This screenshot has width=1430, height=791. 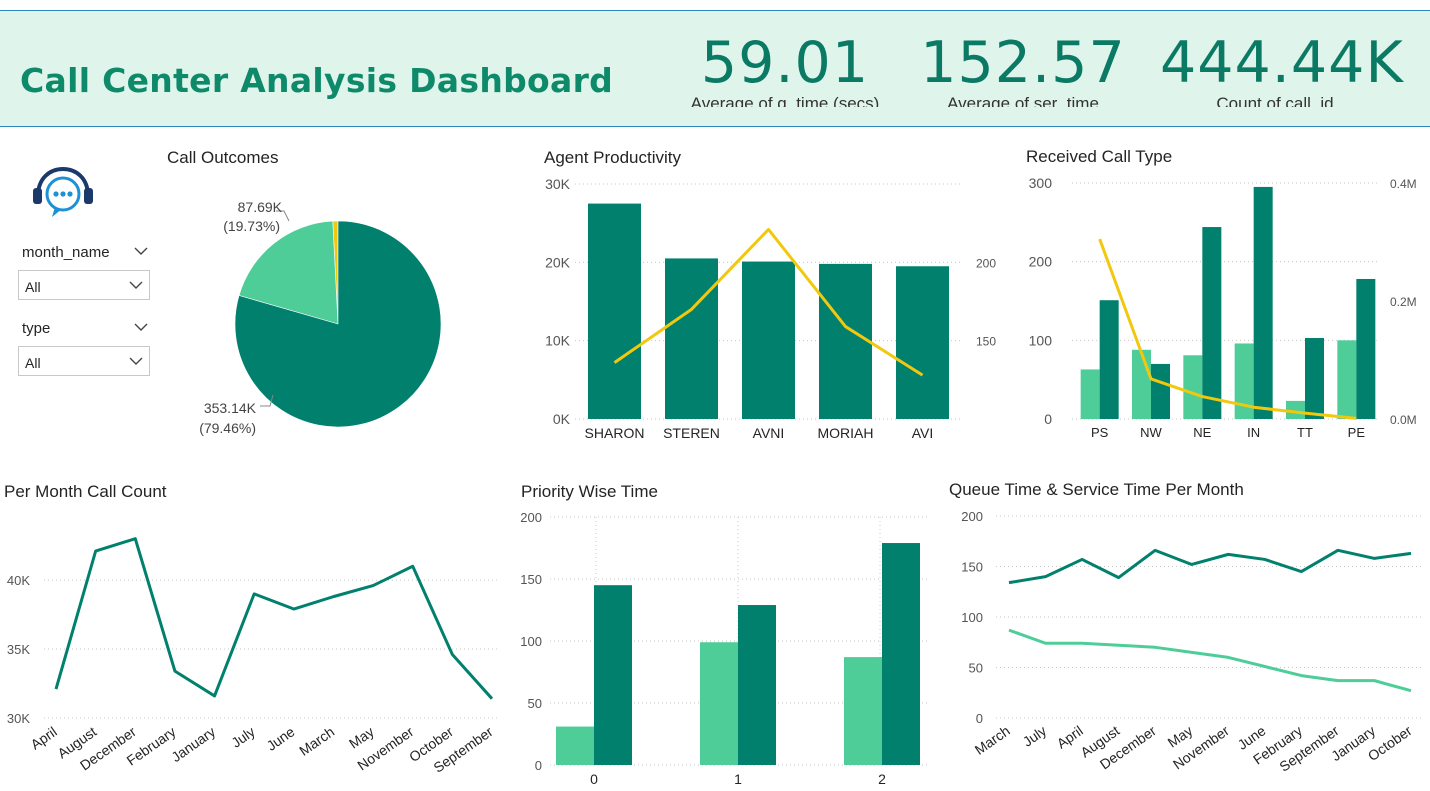 I want to click on y2-tick-label: 0.0M, so click(x=1403, y=420).